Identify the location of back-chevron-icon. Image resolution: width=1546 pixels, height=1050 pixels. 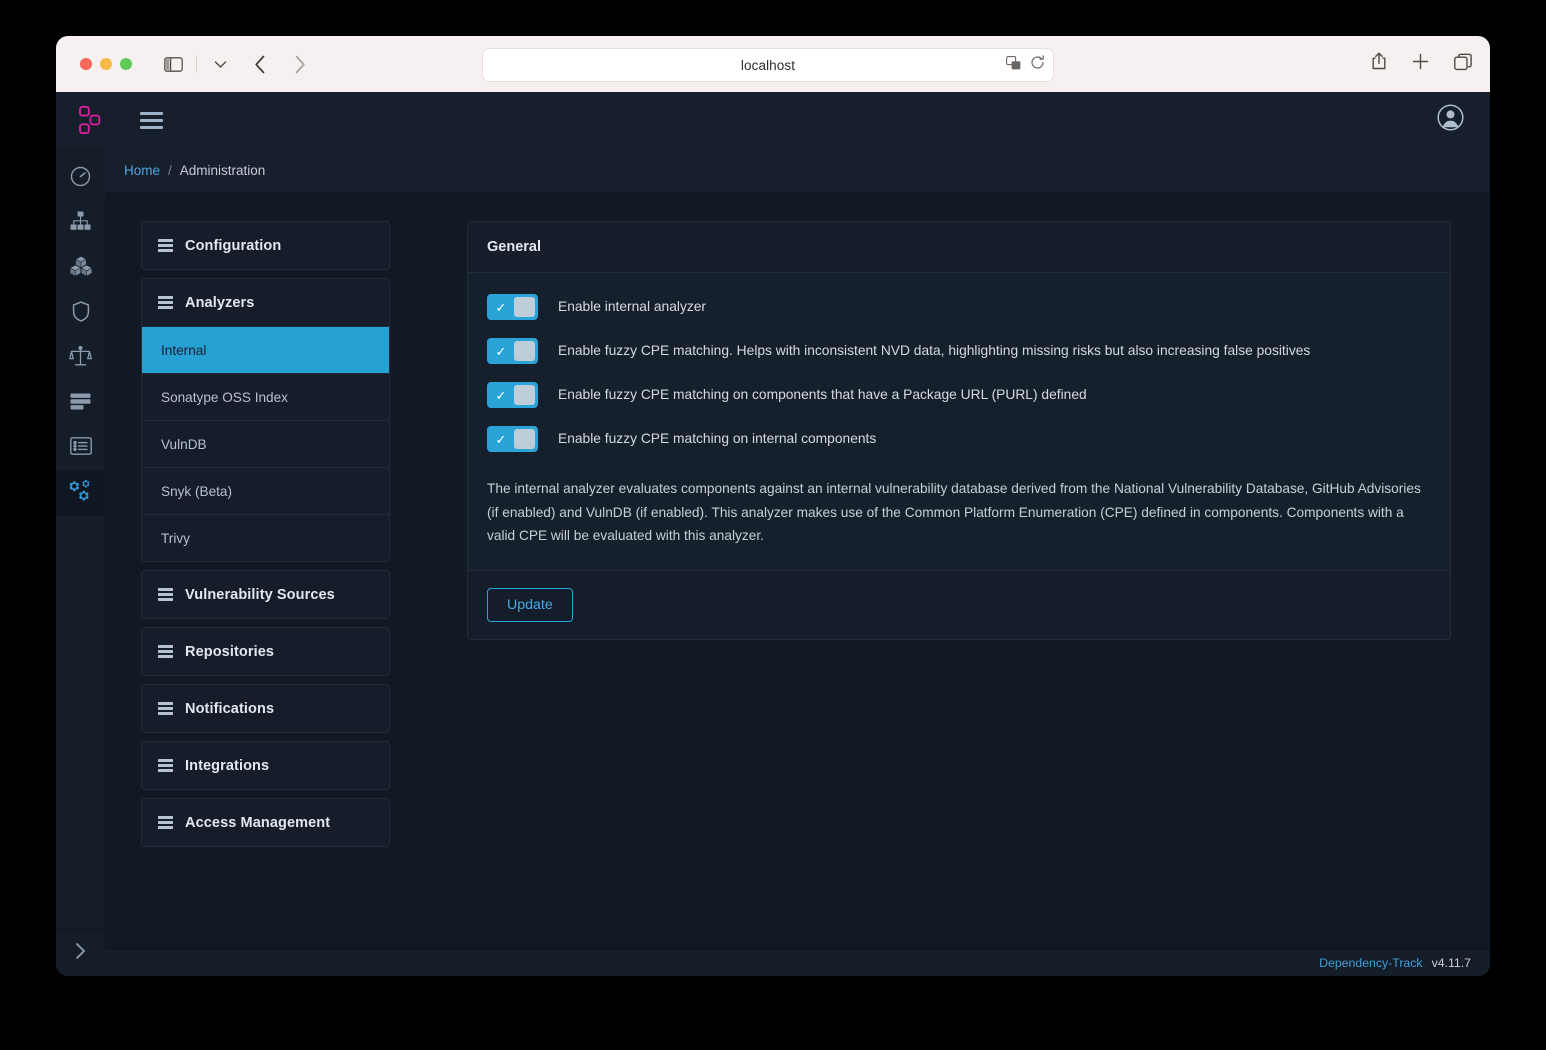
(260, 64).